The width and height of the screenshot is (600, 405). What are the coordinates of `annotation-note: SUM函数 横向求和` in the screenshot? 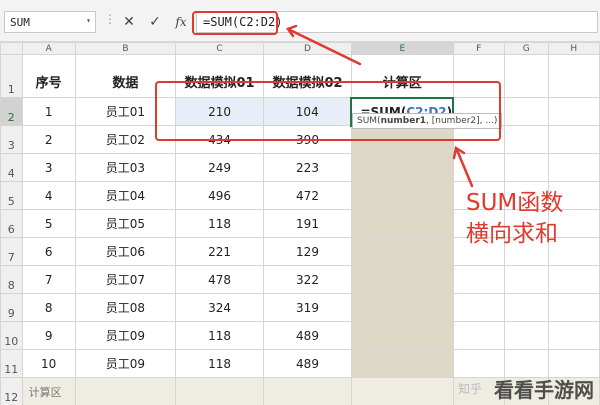 It's located at (514, 219).